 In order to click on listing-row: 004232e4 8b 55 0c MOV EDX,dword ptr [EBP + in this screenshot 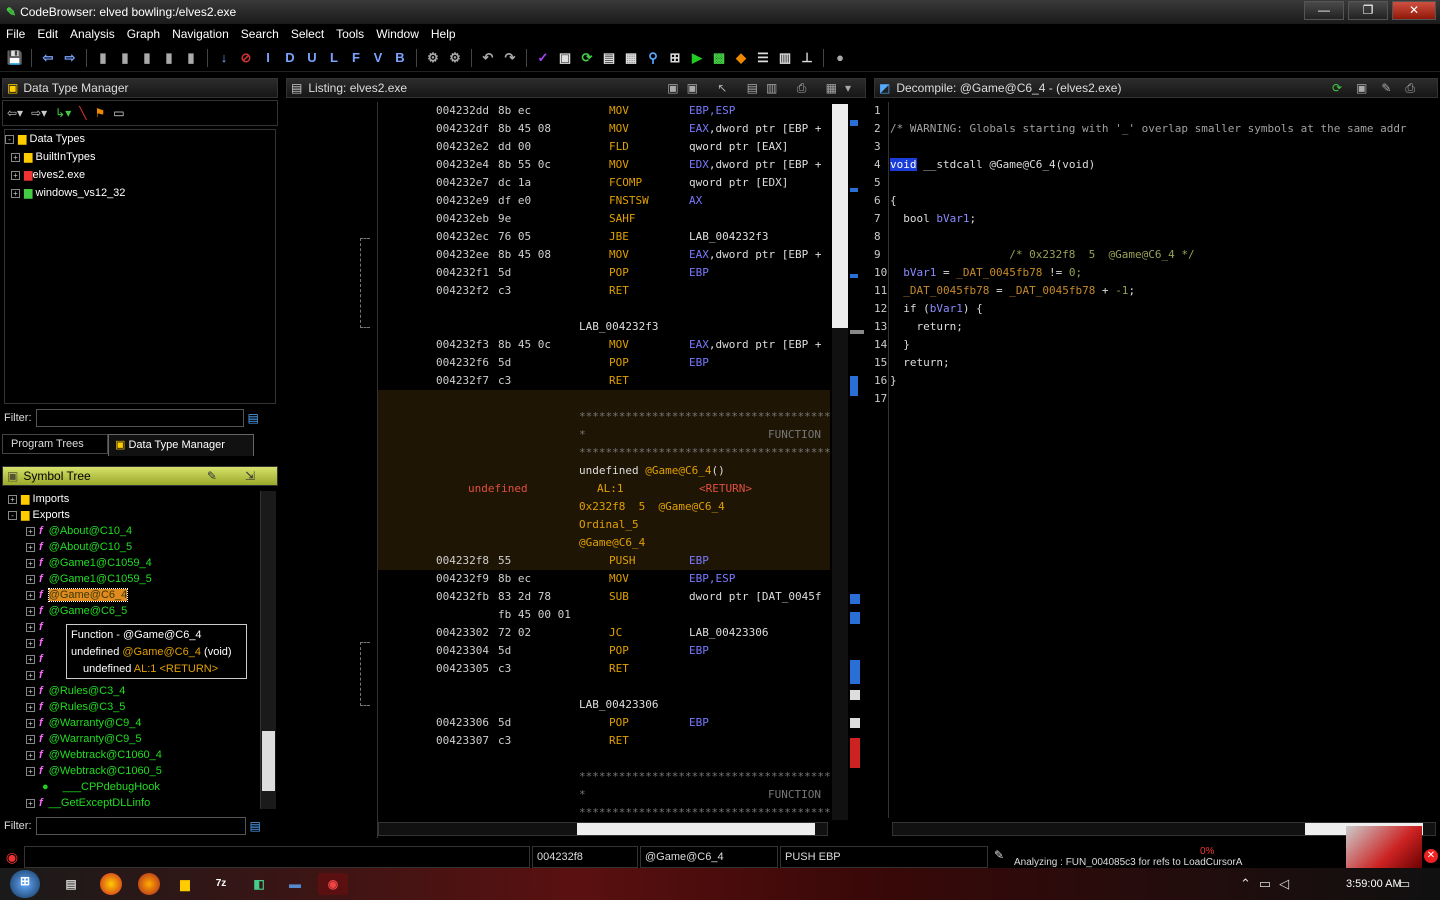, I will do `click(604, 165)`.